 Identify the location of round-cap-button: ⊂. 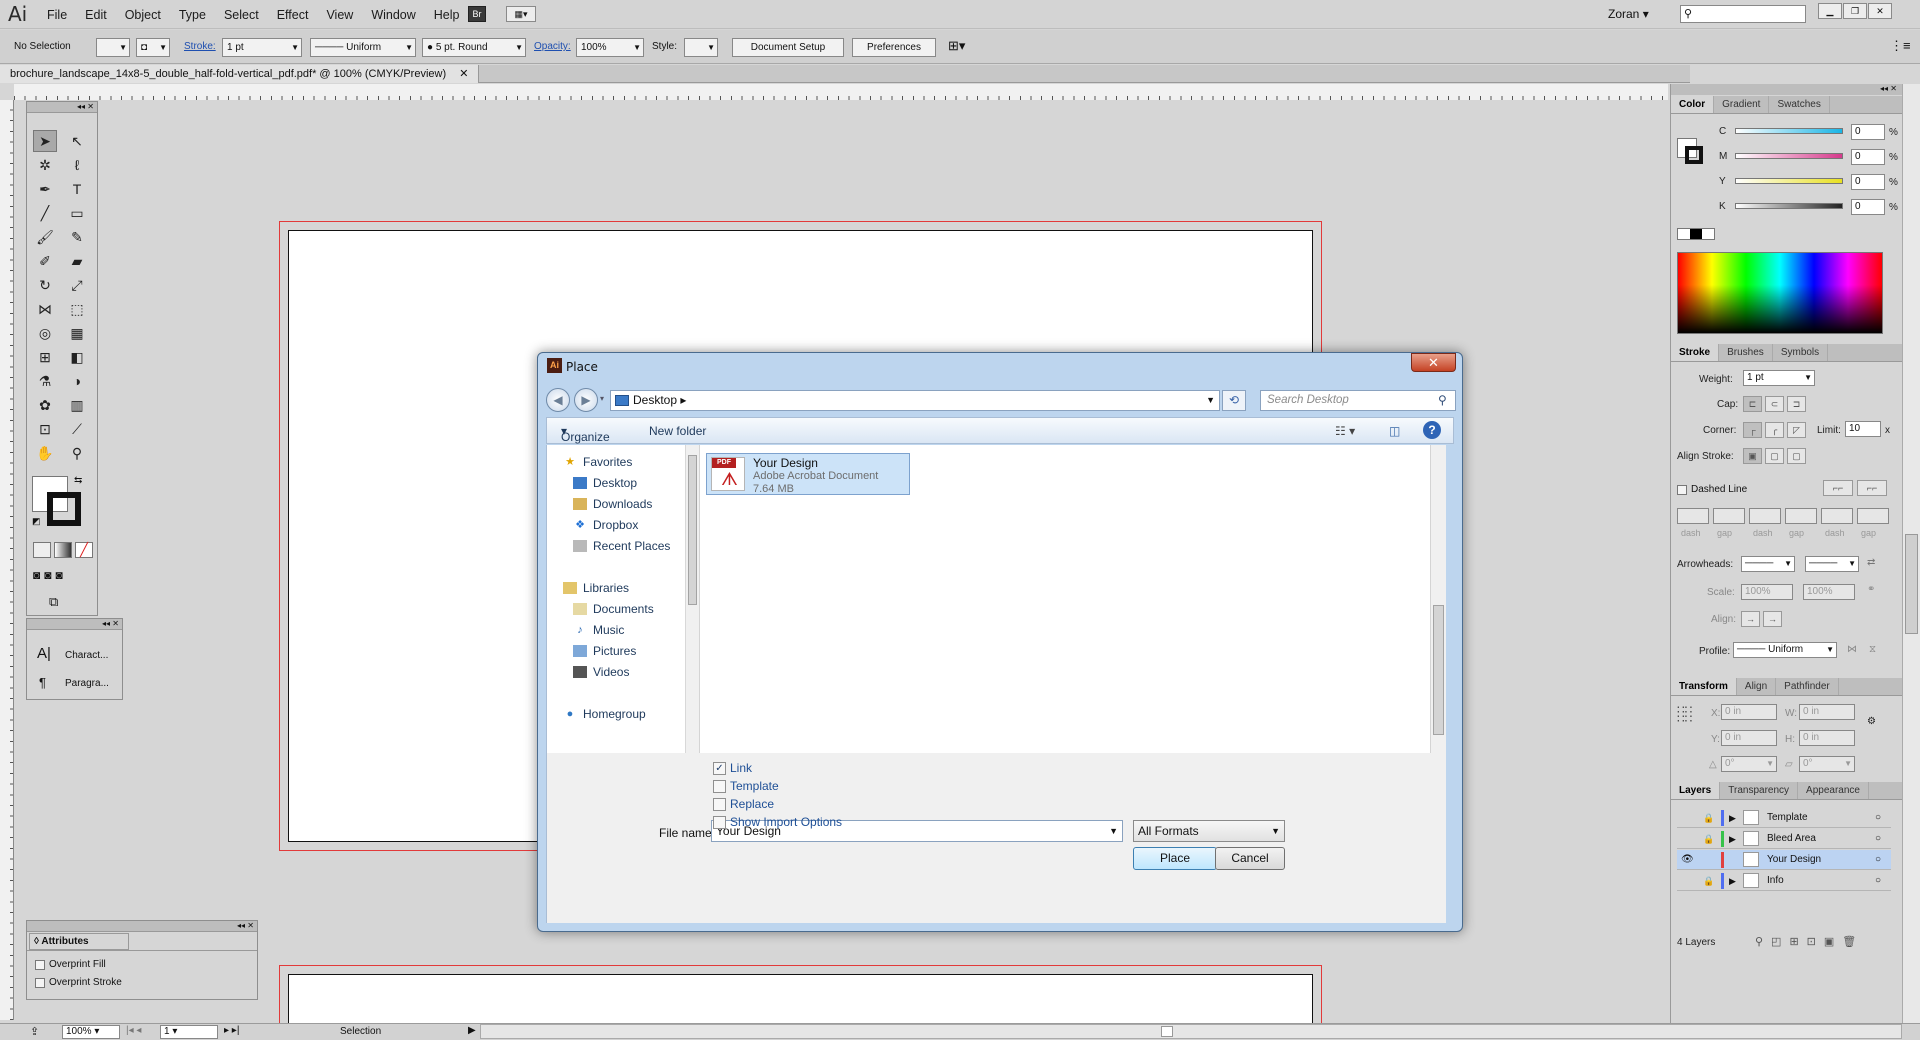
(1774, 404).